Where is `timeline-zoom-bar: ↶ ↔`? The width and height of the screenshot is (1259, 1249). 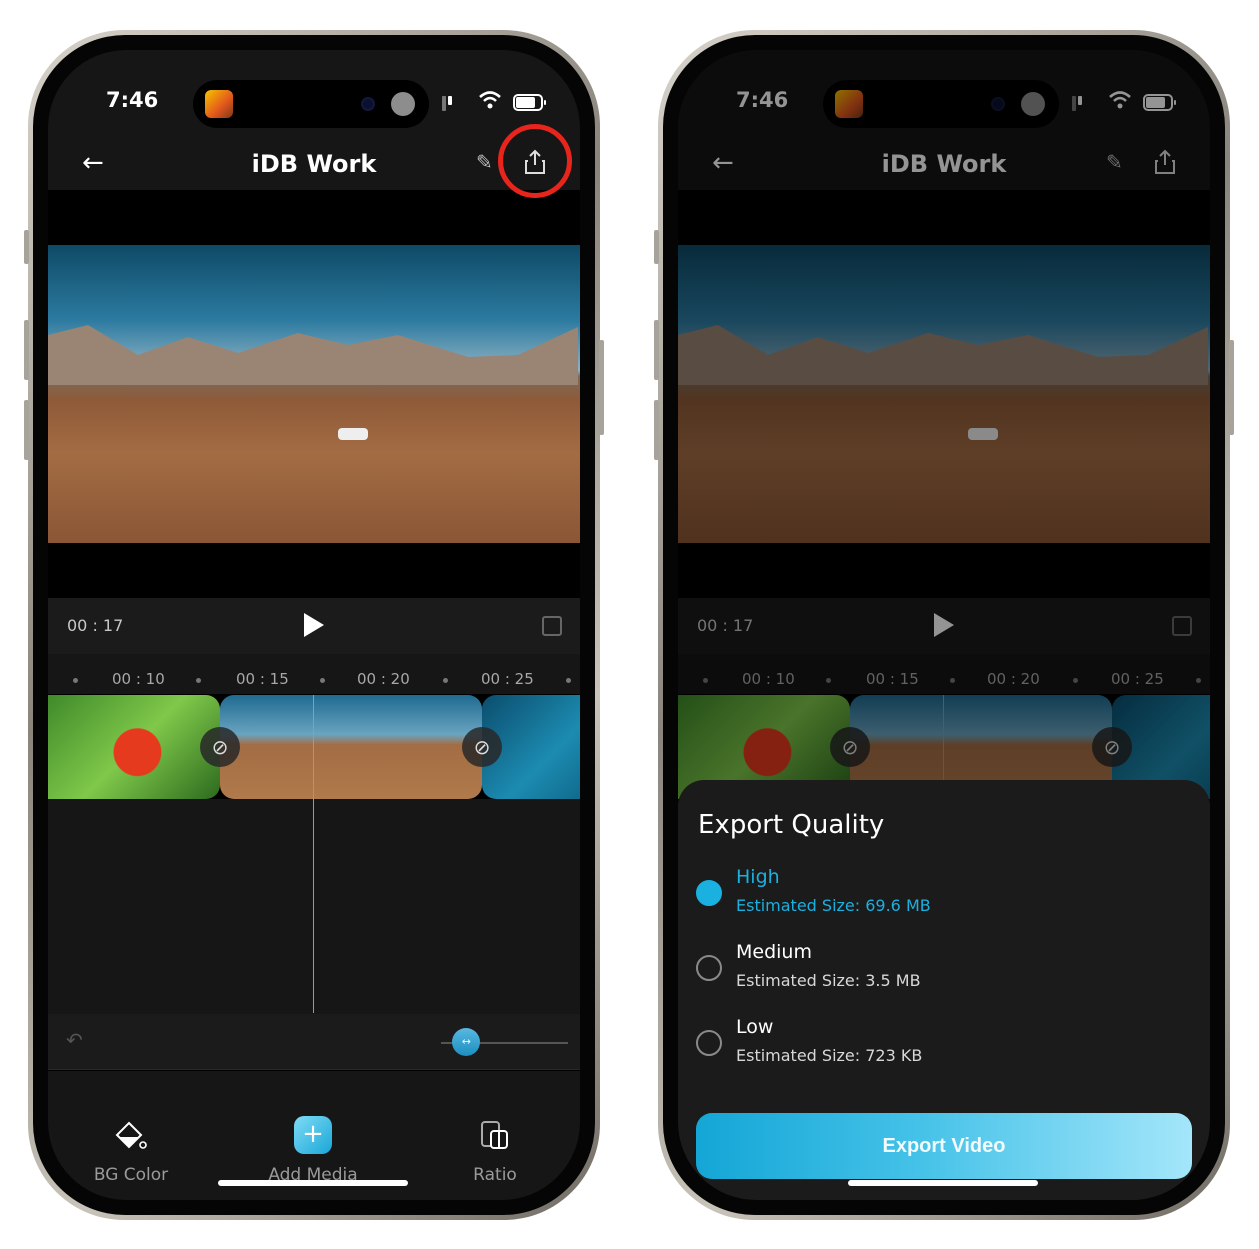 timeline-zoom-bar: ↶ ↔ is located at coordinates (314, 1042).